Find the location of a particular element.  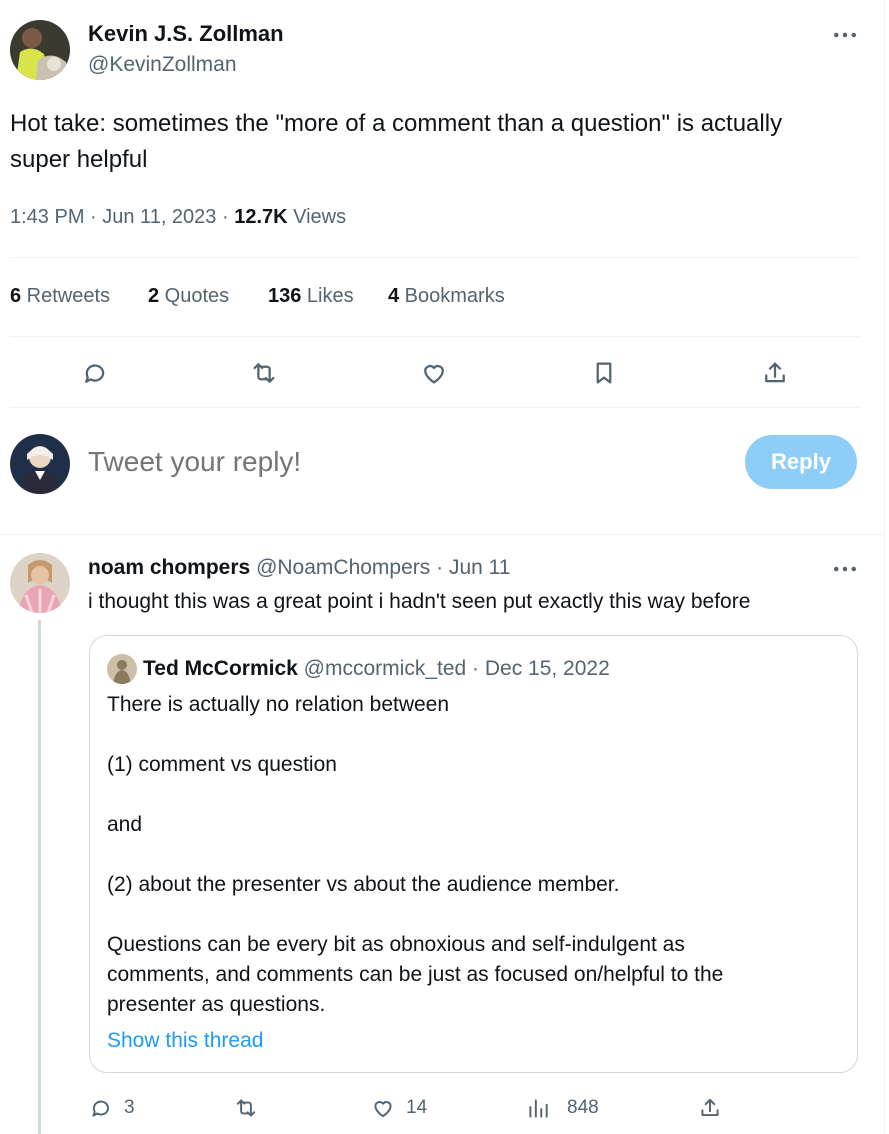

retweet-action is located at coordinates (246, 1108).